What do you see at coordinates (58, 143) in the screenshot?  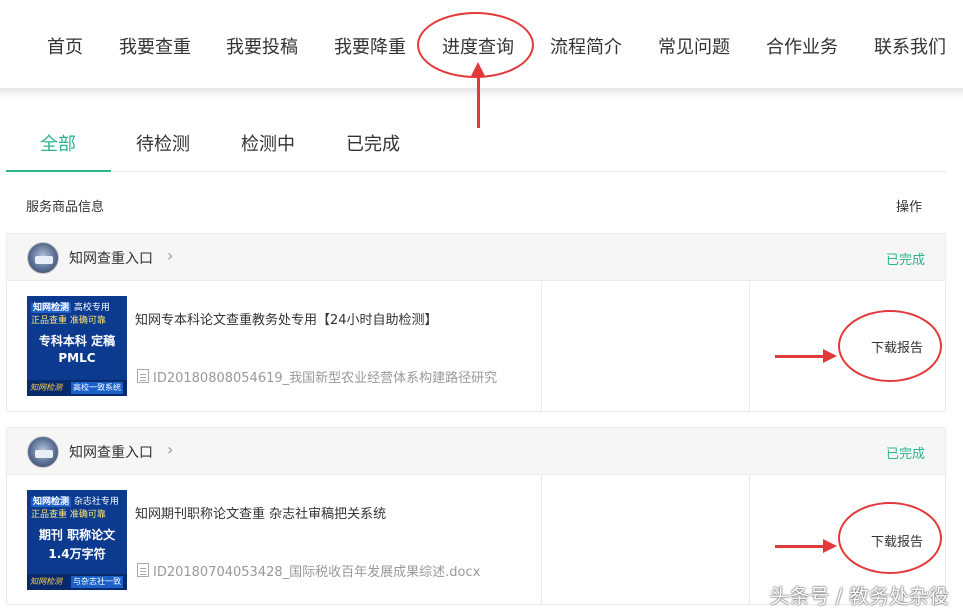 I see `tab-all: 全部` at bounding box center [58, 143].